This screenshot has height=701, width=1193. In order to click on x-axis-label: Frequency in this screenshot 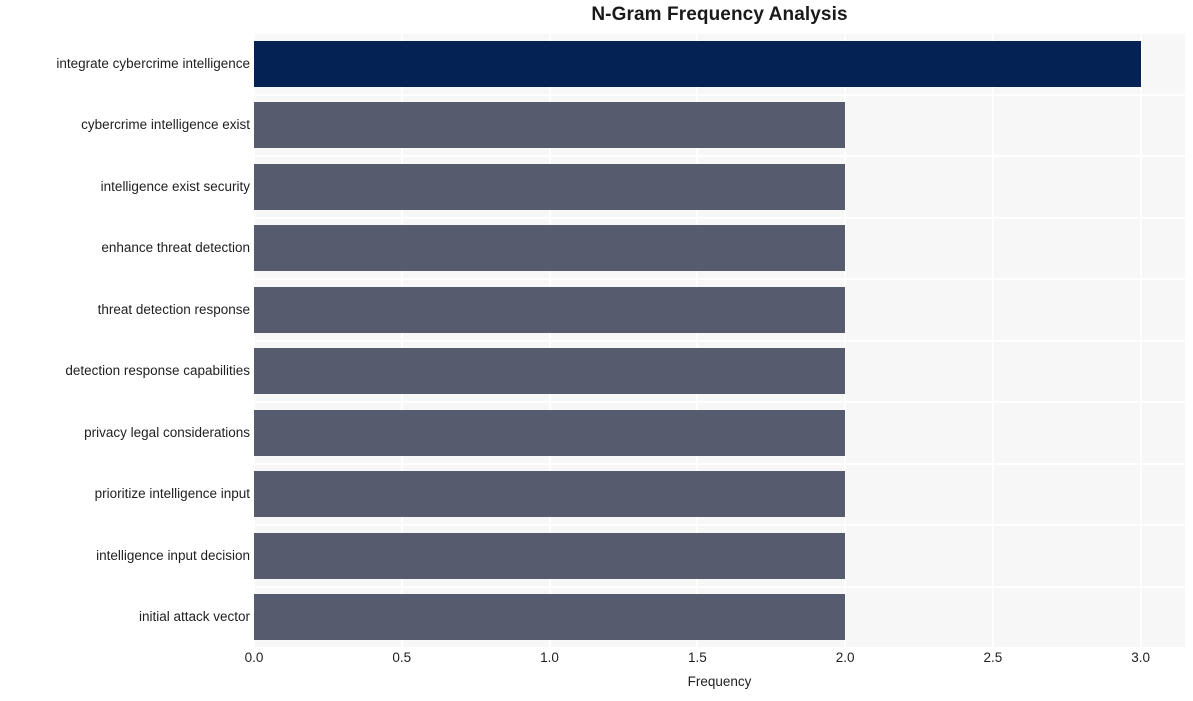, I will do `click(719, 681)`.